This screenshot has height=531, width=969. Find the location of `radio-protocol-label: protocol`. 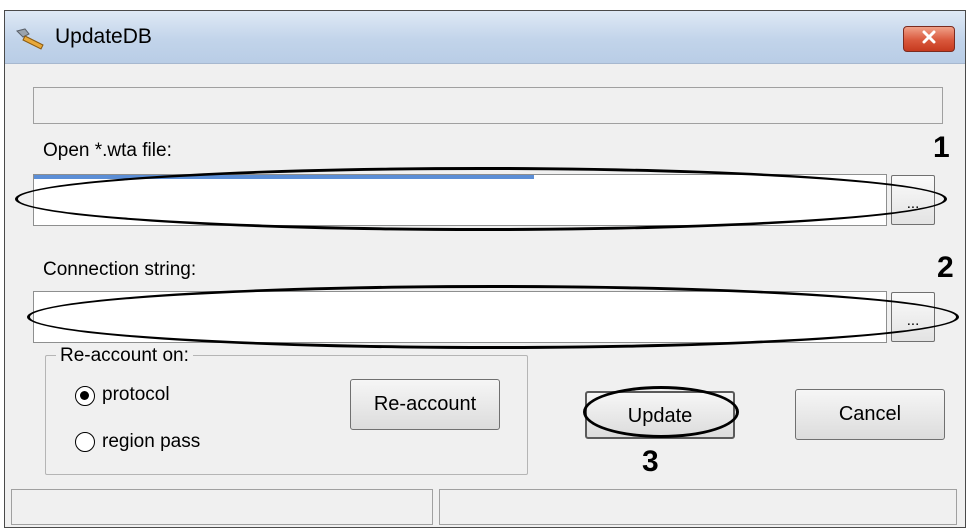

radio-protocol-label: protocol is located at coordinates (136, 395).